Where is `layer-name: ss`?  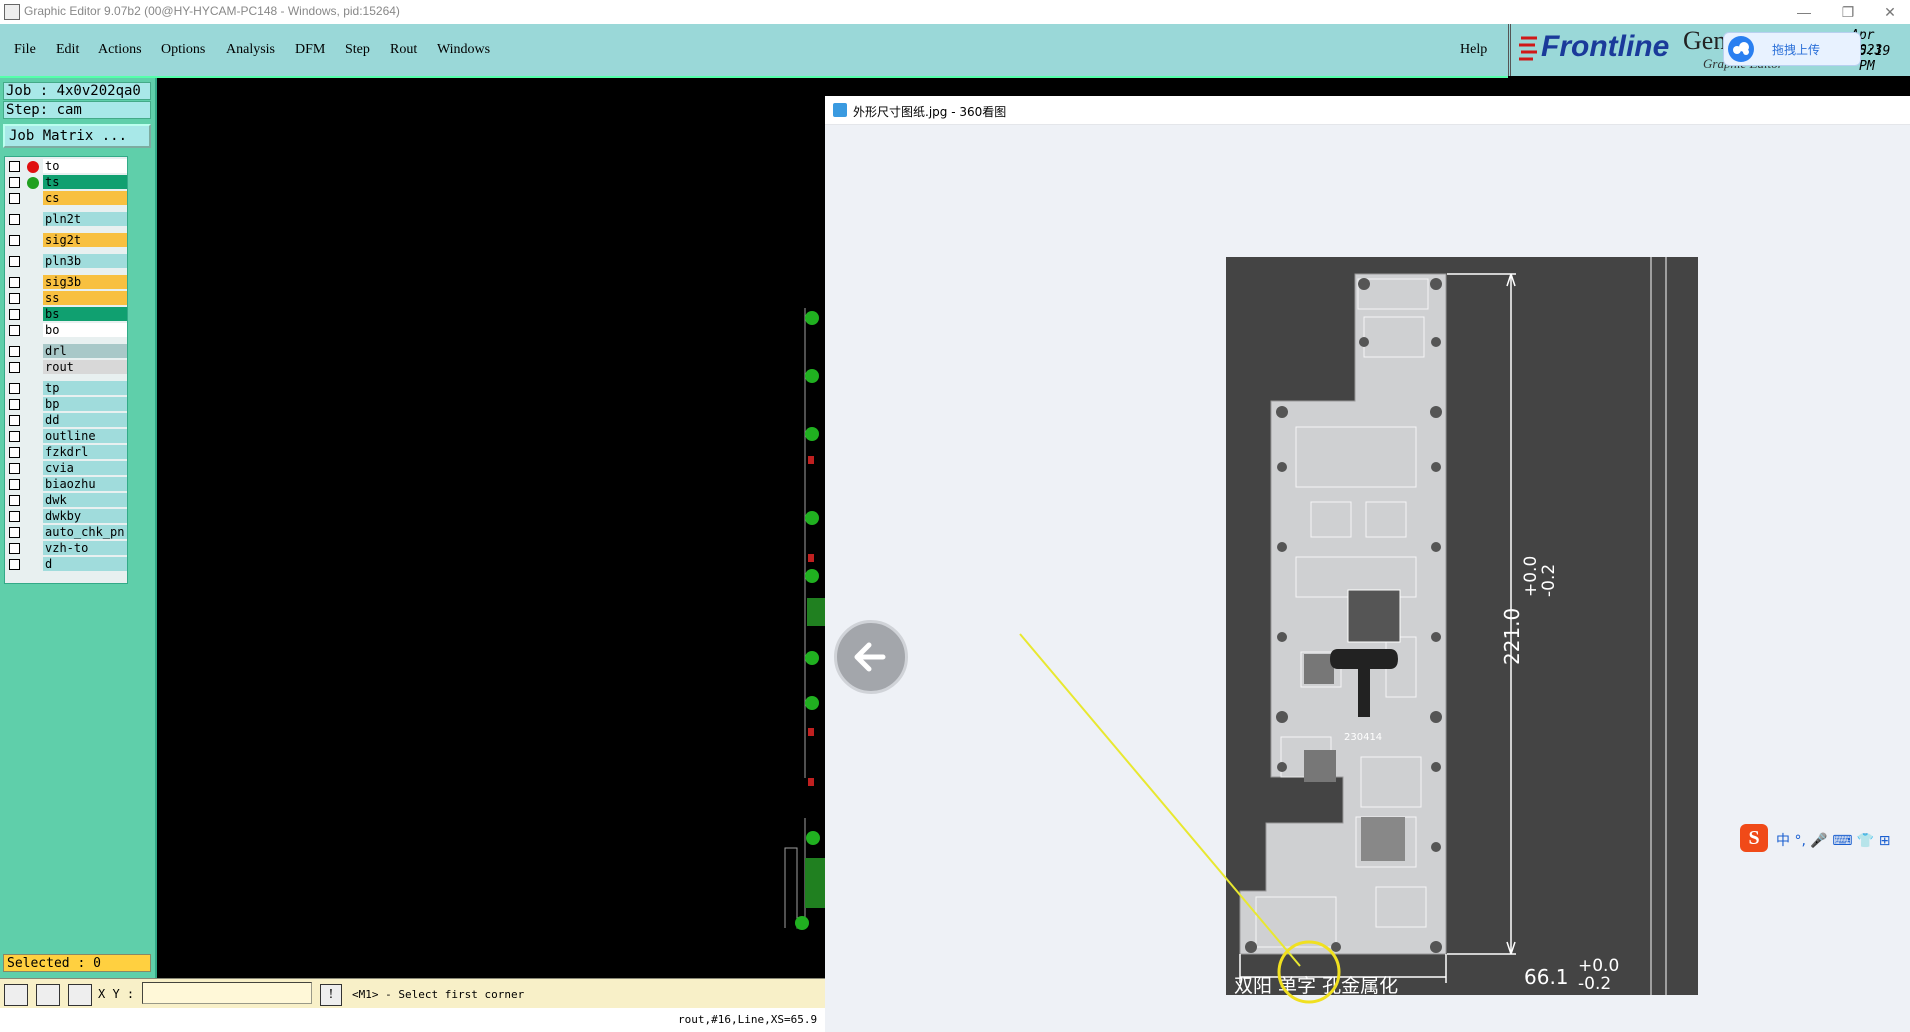 layer-name: ss is located at coordinates (85, 298).